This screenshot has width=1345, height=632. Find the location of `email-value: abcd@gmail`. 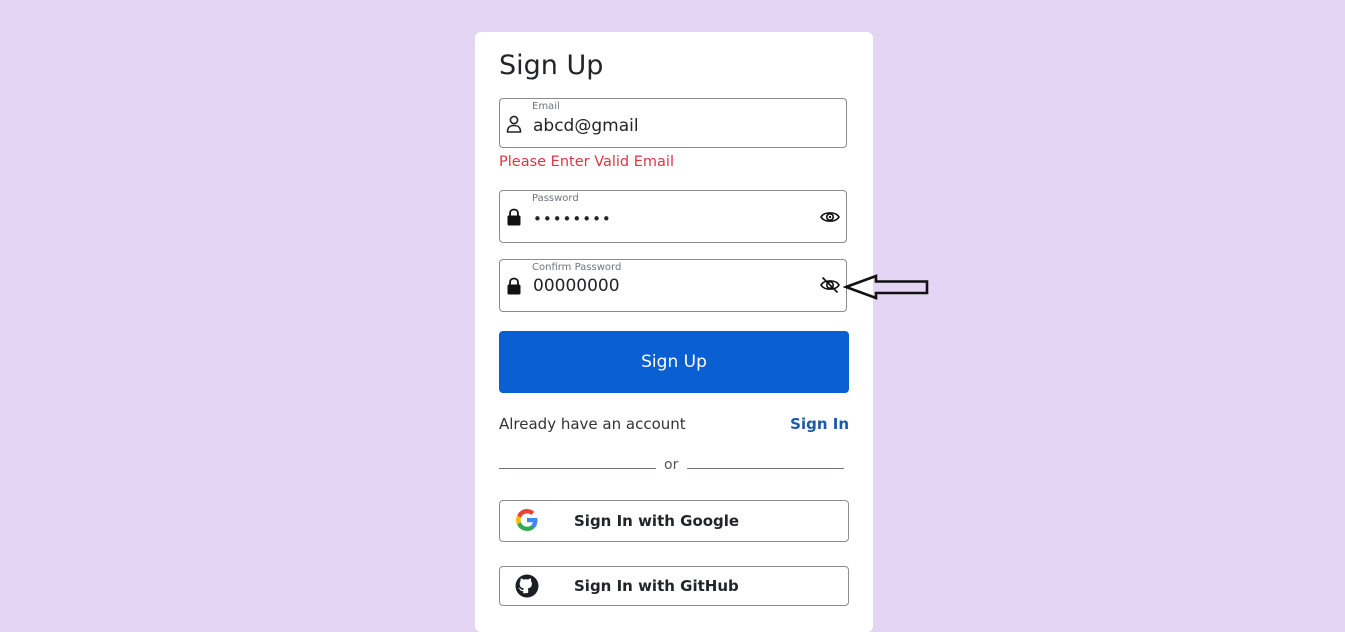

email-value: abcd@gmail is located at coordinates (586, 126).